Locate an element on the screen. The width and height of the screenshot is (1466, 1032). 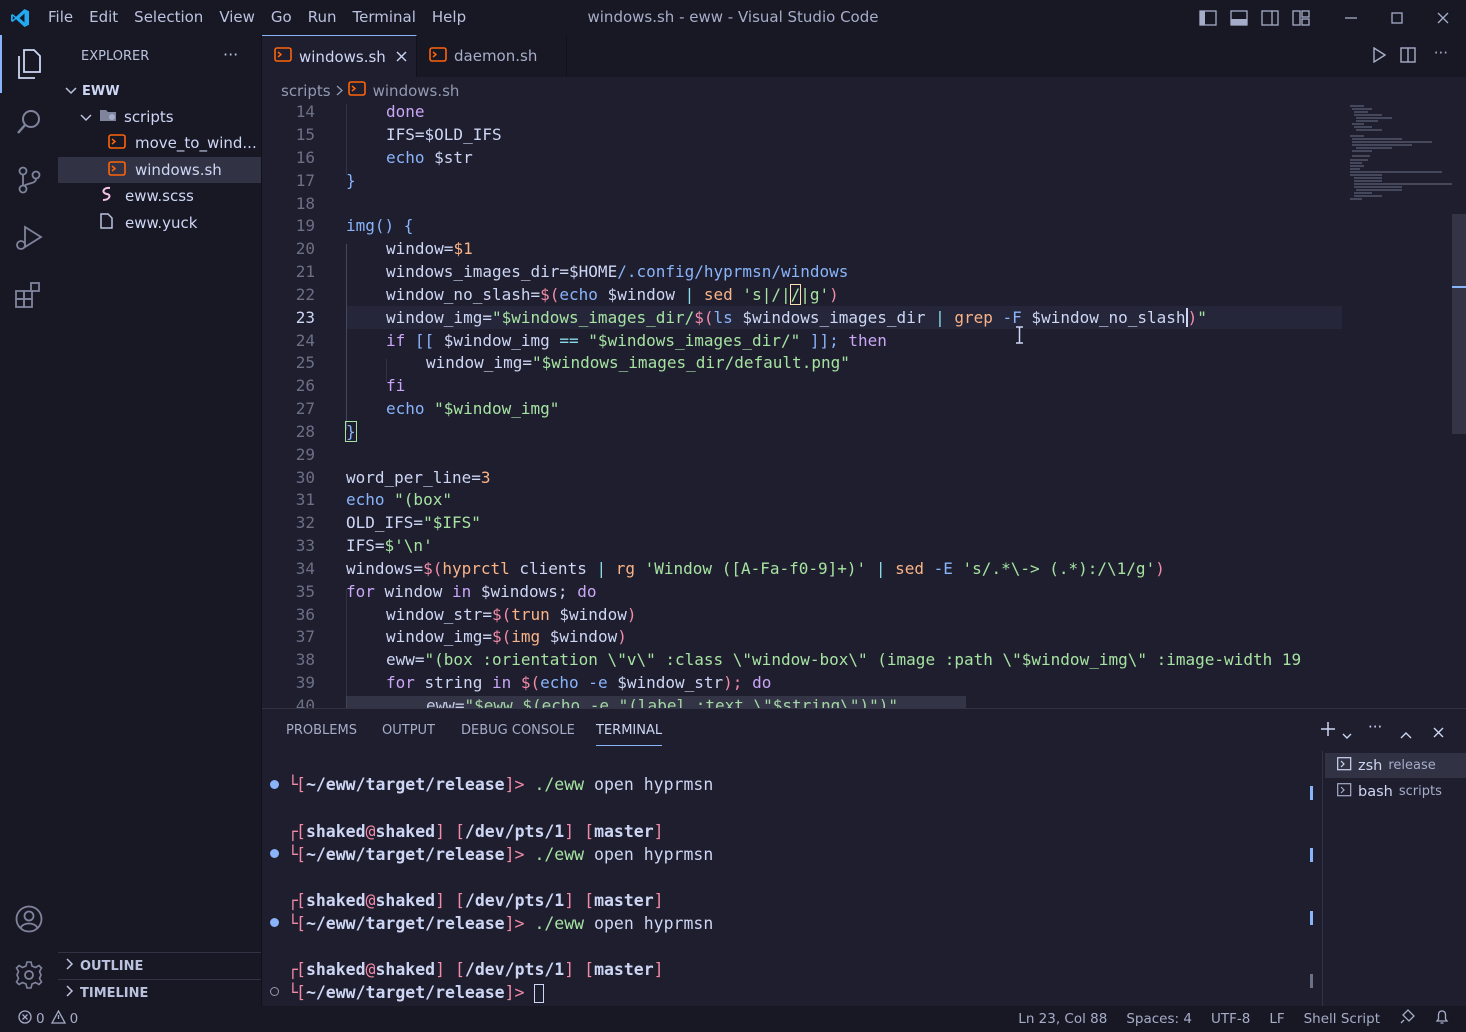
code-line: word_per_line=3 is located at coordinates (418, 477).